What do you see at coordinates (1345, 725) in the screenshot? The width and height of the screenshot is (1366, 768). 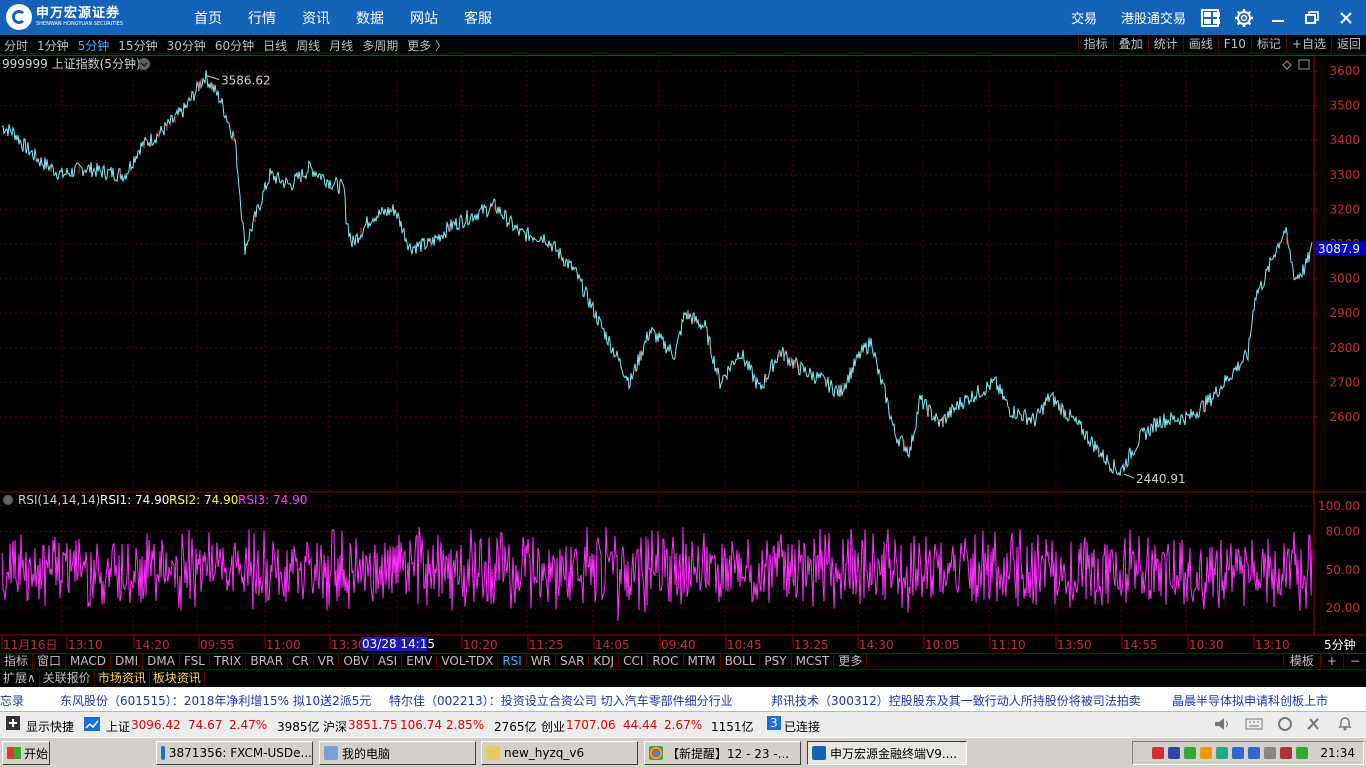 I see `bell-icon` at bounding box center [1345, 725].